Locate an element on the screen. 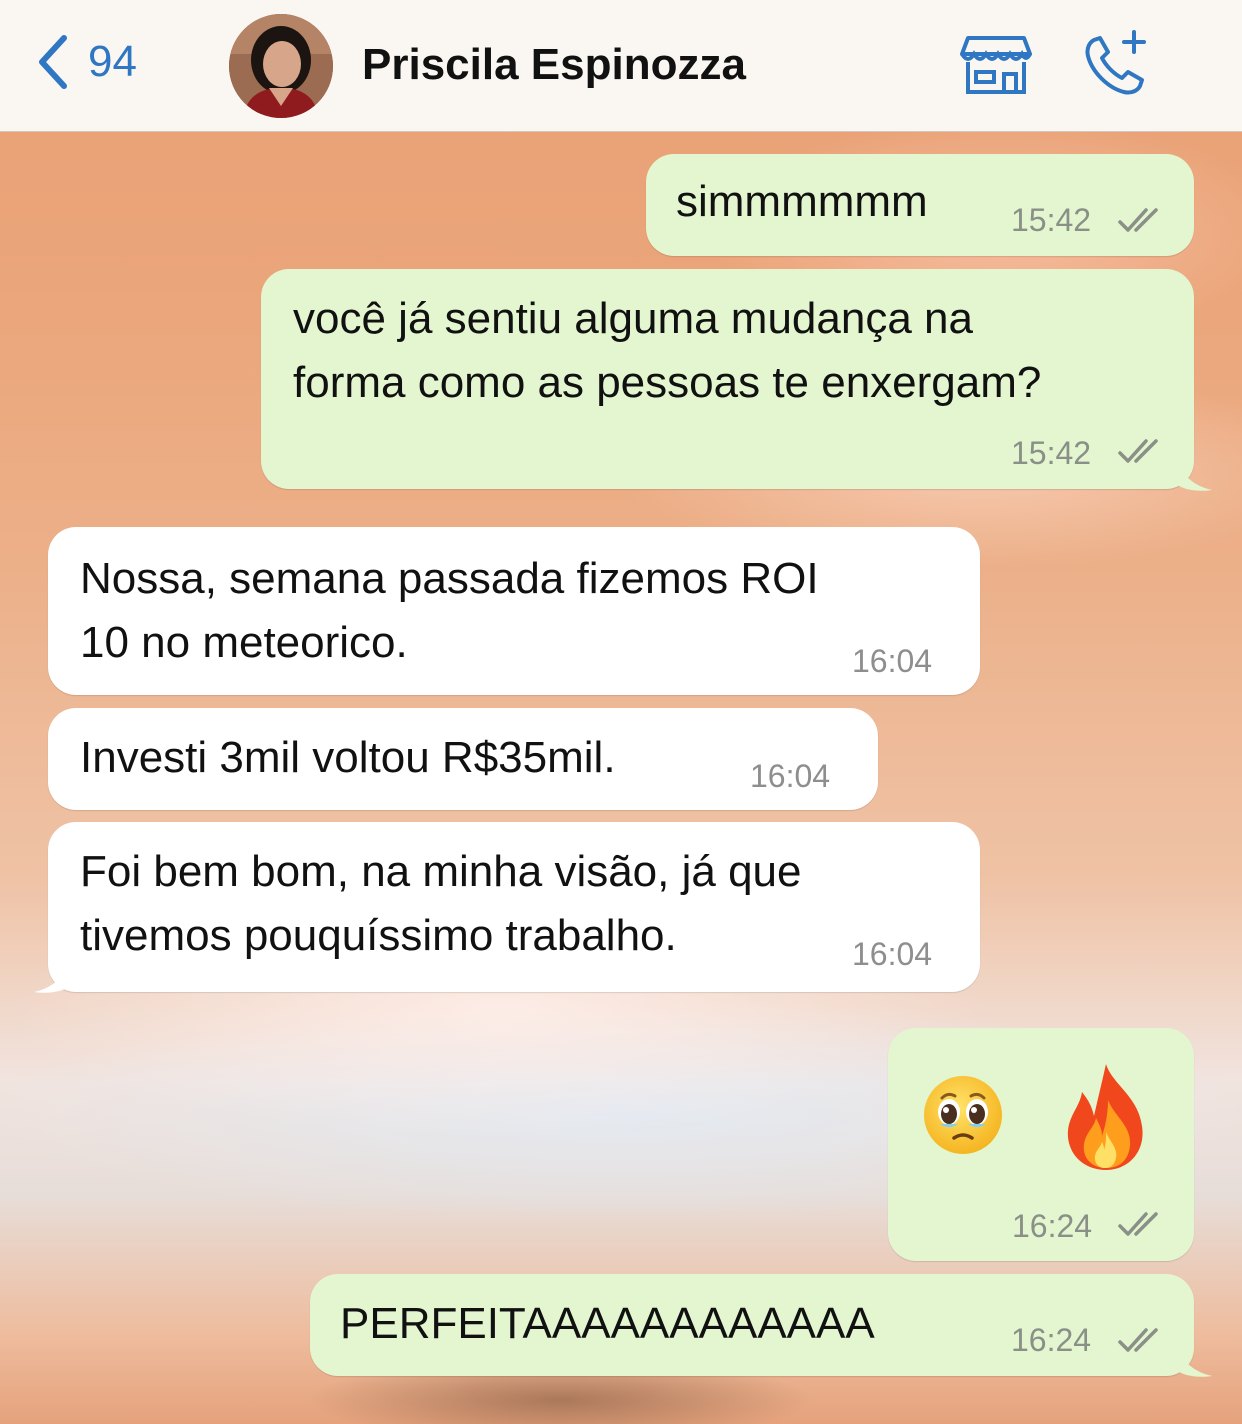  message-bubble-outgoing: PERFEITAAAAAAAAAAAA 16:24 is located at coordinates (752, 1325).